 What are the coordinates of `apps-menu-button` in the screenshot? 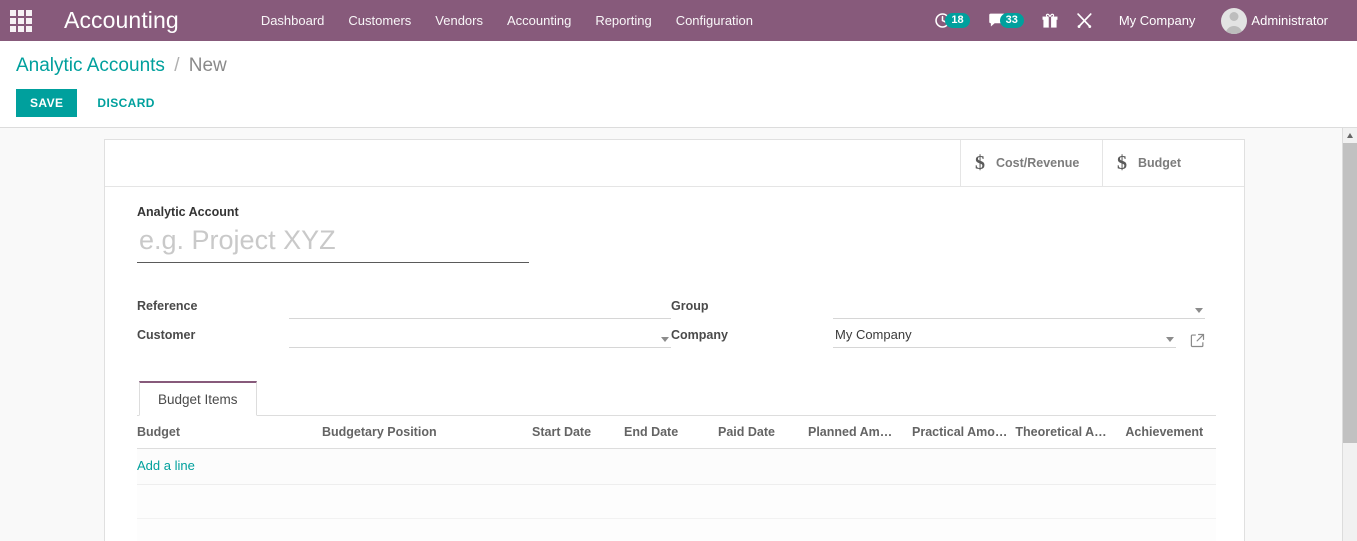 It's located at (21, 20).